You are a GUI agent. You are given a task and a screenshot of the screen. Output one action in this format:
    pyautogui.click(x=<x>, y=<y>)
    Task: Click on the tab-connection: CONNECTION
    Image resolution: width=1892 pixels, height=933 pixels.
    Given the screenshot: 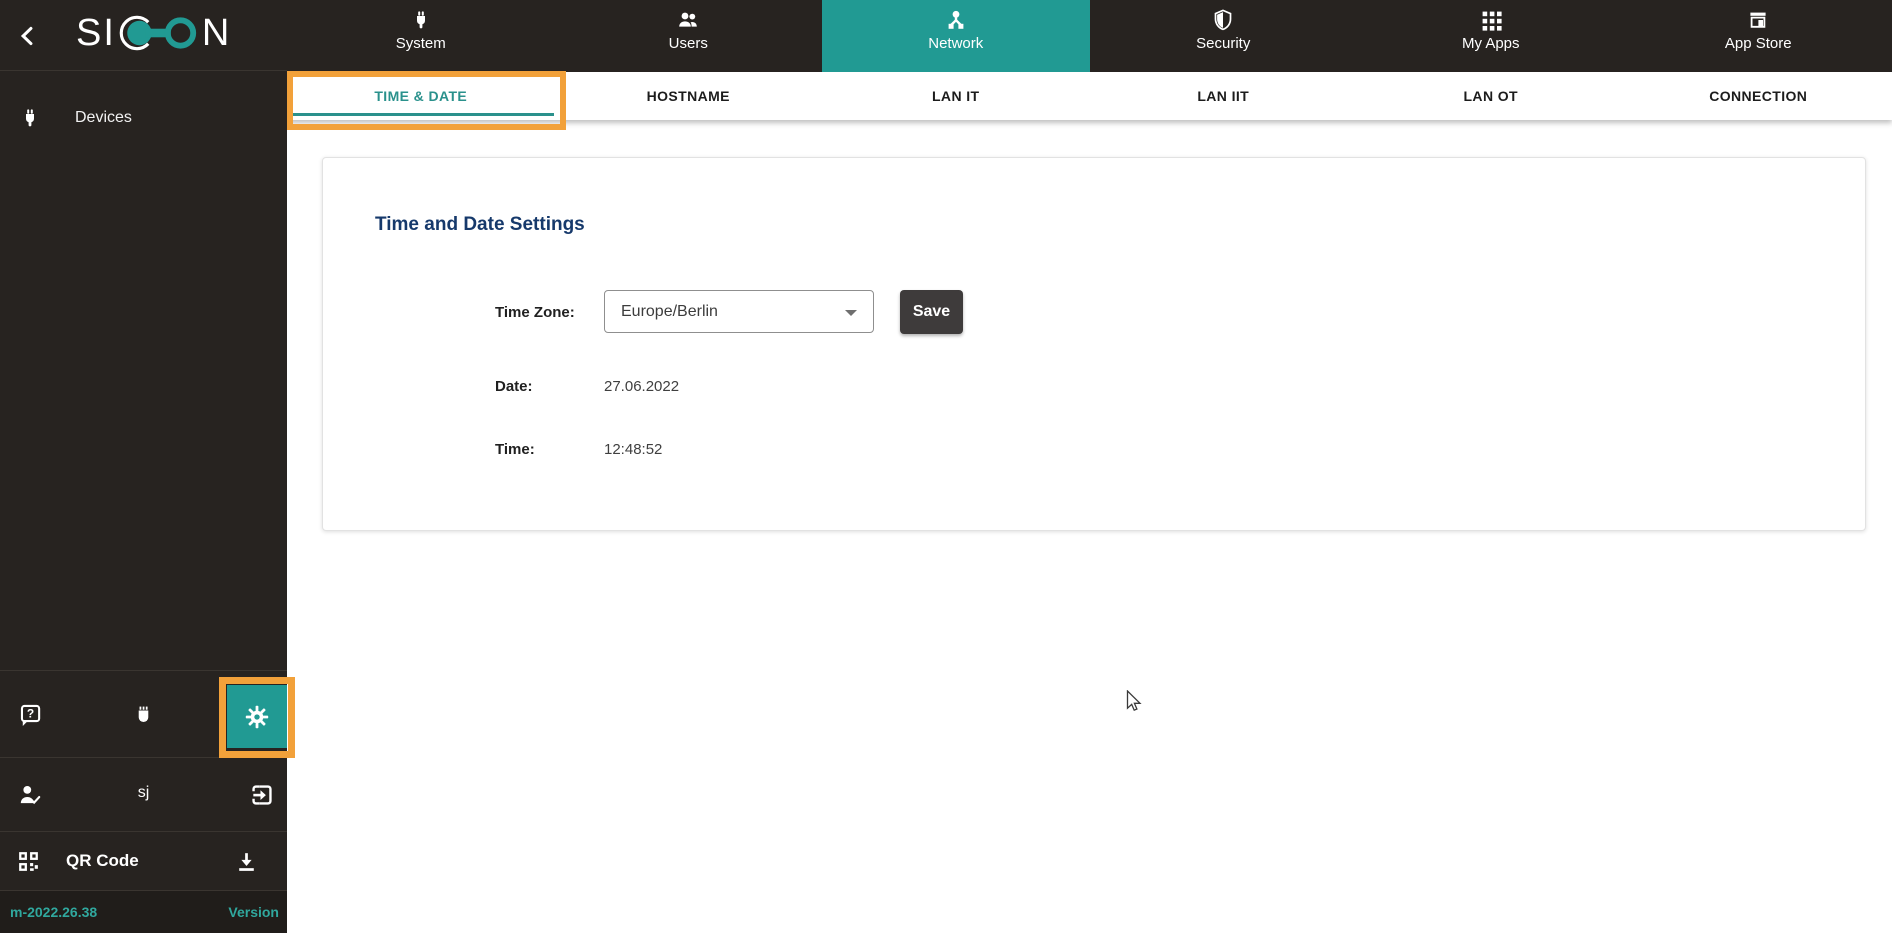 What is the action you would take?
    pyautogui.click(x=1758, y=96)
    